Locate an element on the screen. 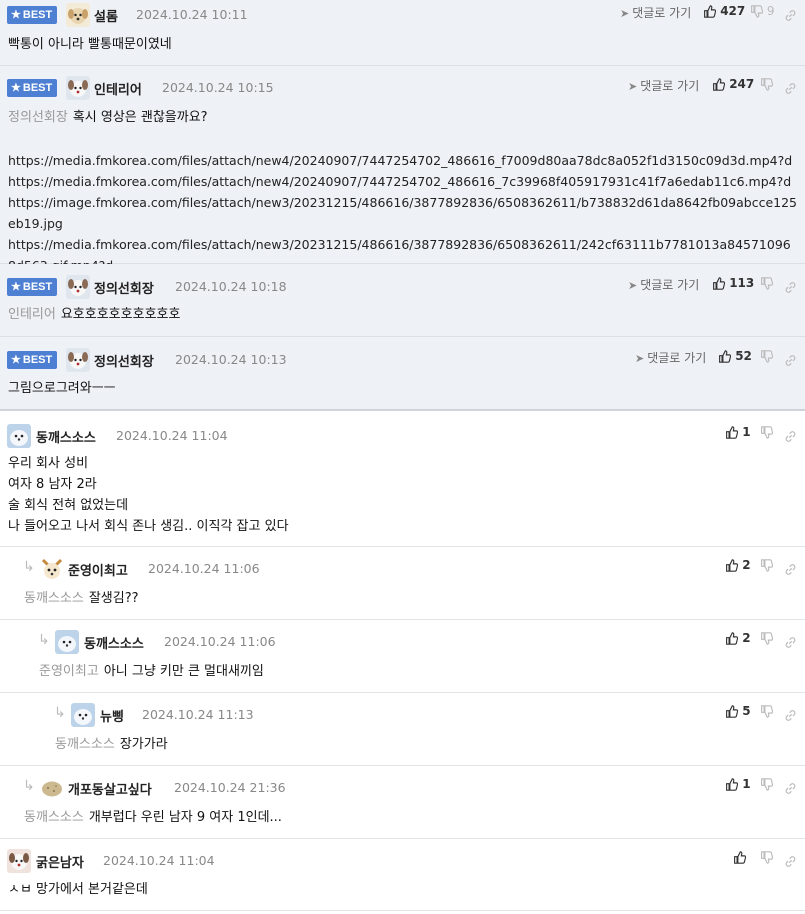 Image resolution: width=805 pixels, height=914 pixels. upvote-button: 113 is located at coordinates (733, 283).